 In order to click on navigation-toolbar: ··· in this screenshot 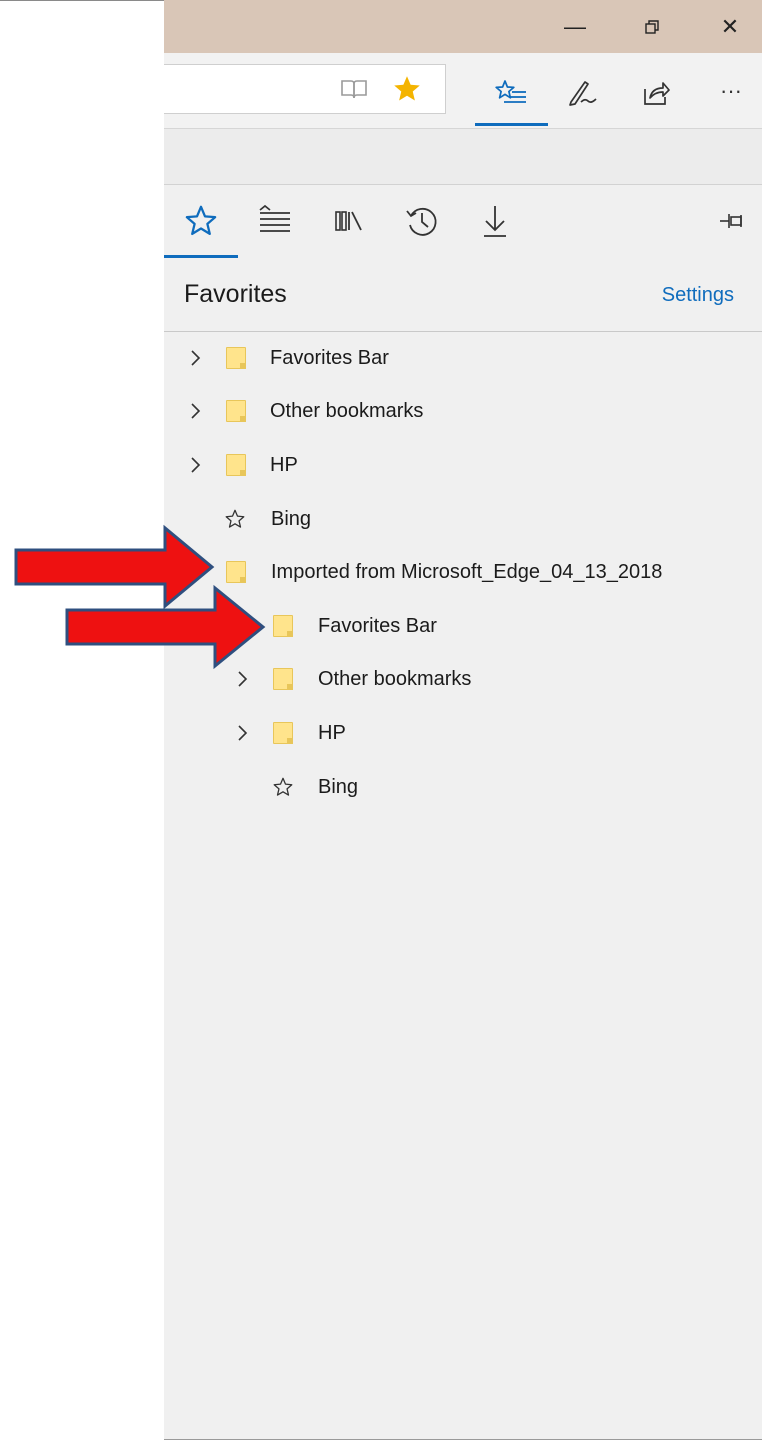, I will do `click(463, 91)`.